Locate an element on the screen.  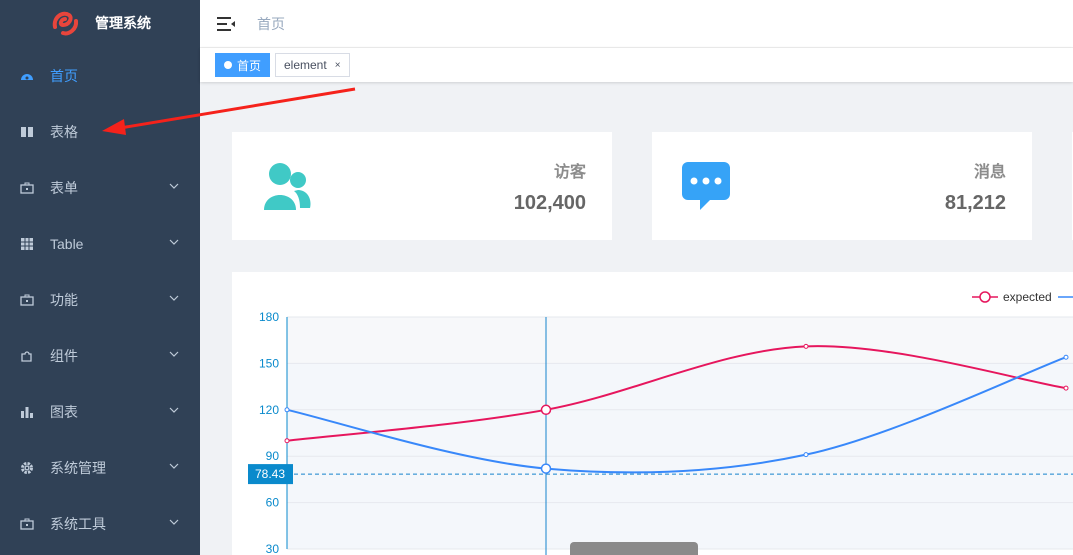
legend-label: expected is located at coordinates (1027, 297).